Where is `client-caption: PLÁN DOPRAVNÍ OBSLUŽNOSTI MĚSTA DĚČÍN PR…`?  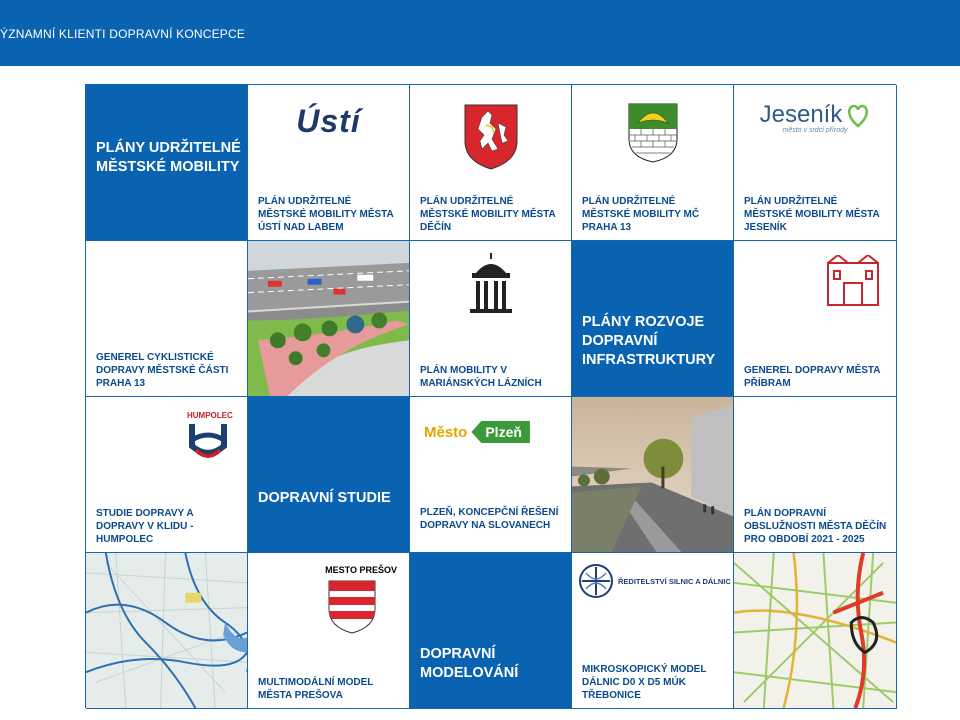
client-caption: PLÁN DOPRAVNÍ OBSLUŽNOSTI MĚSTA DĚČÍN PR… is located at coordinates (815, 526).